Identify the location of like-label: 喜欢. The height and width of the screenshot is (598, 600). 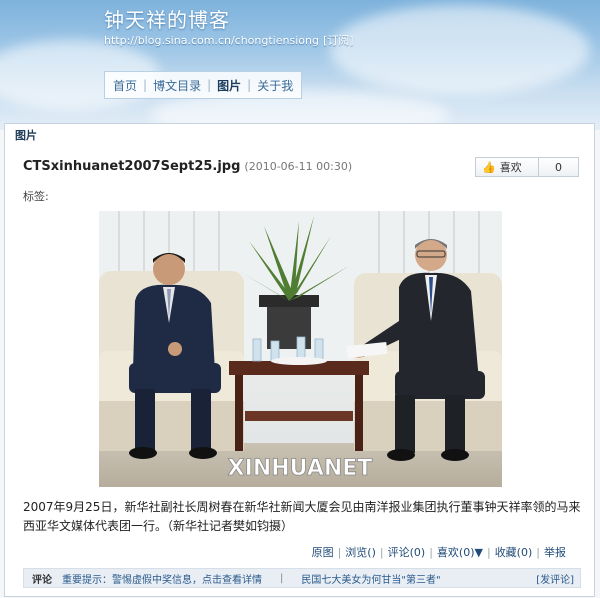
(510, 167).